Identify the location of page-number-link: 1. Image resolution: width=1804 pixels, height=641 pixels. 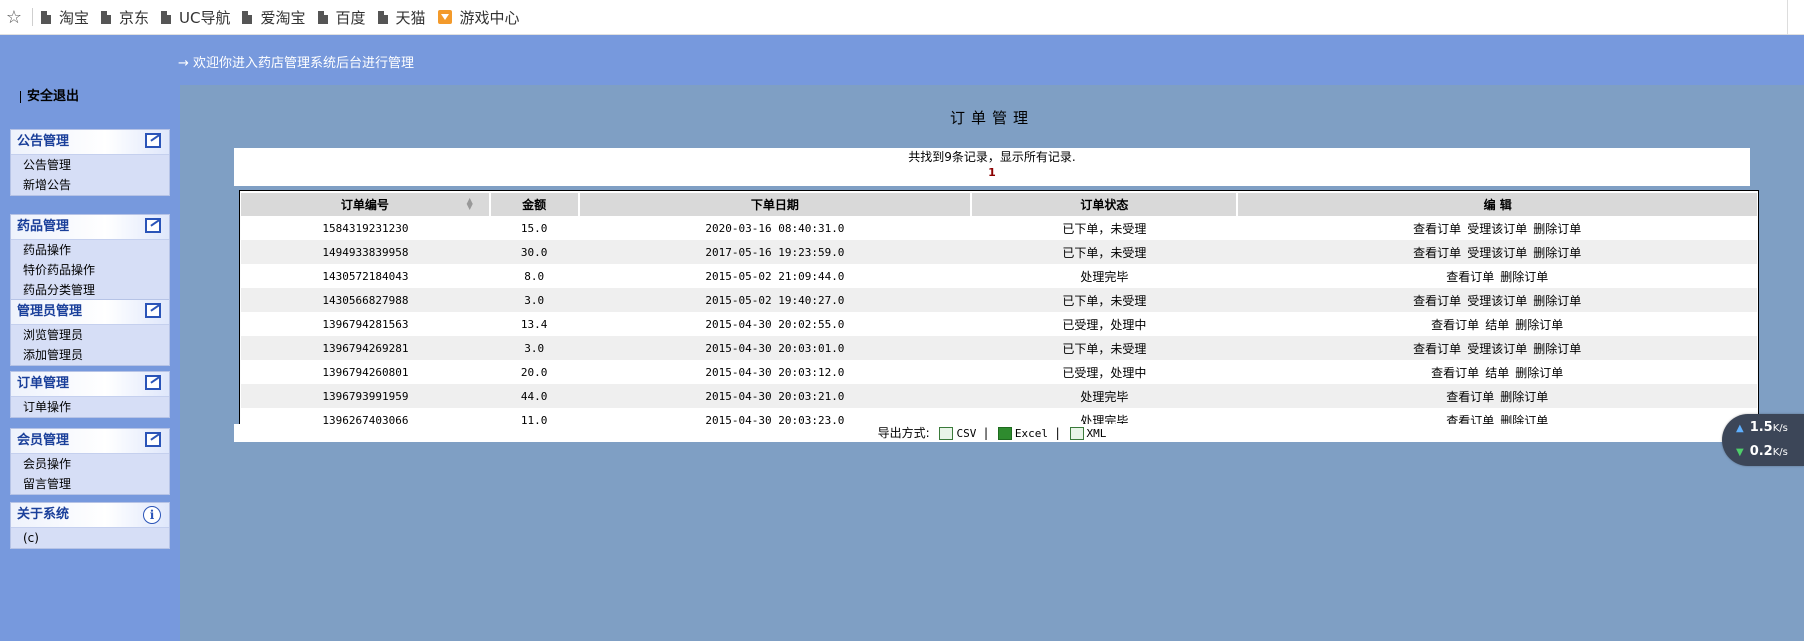
(992, 173).